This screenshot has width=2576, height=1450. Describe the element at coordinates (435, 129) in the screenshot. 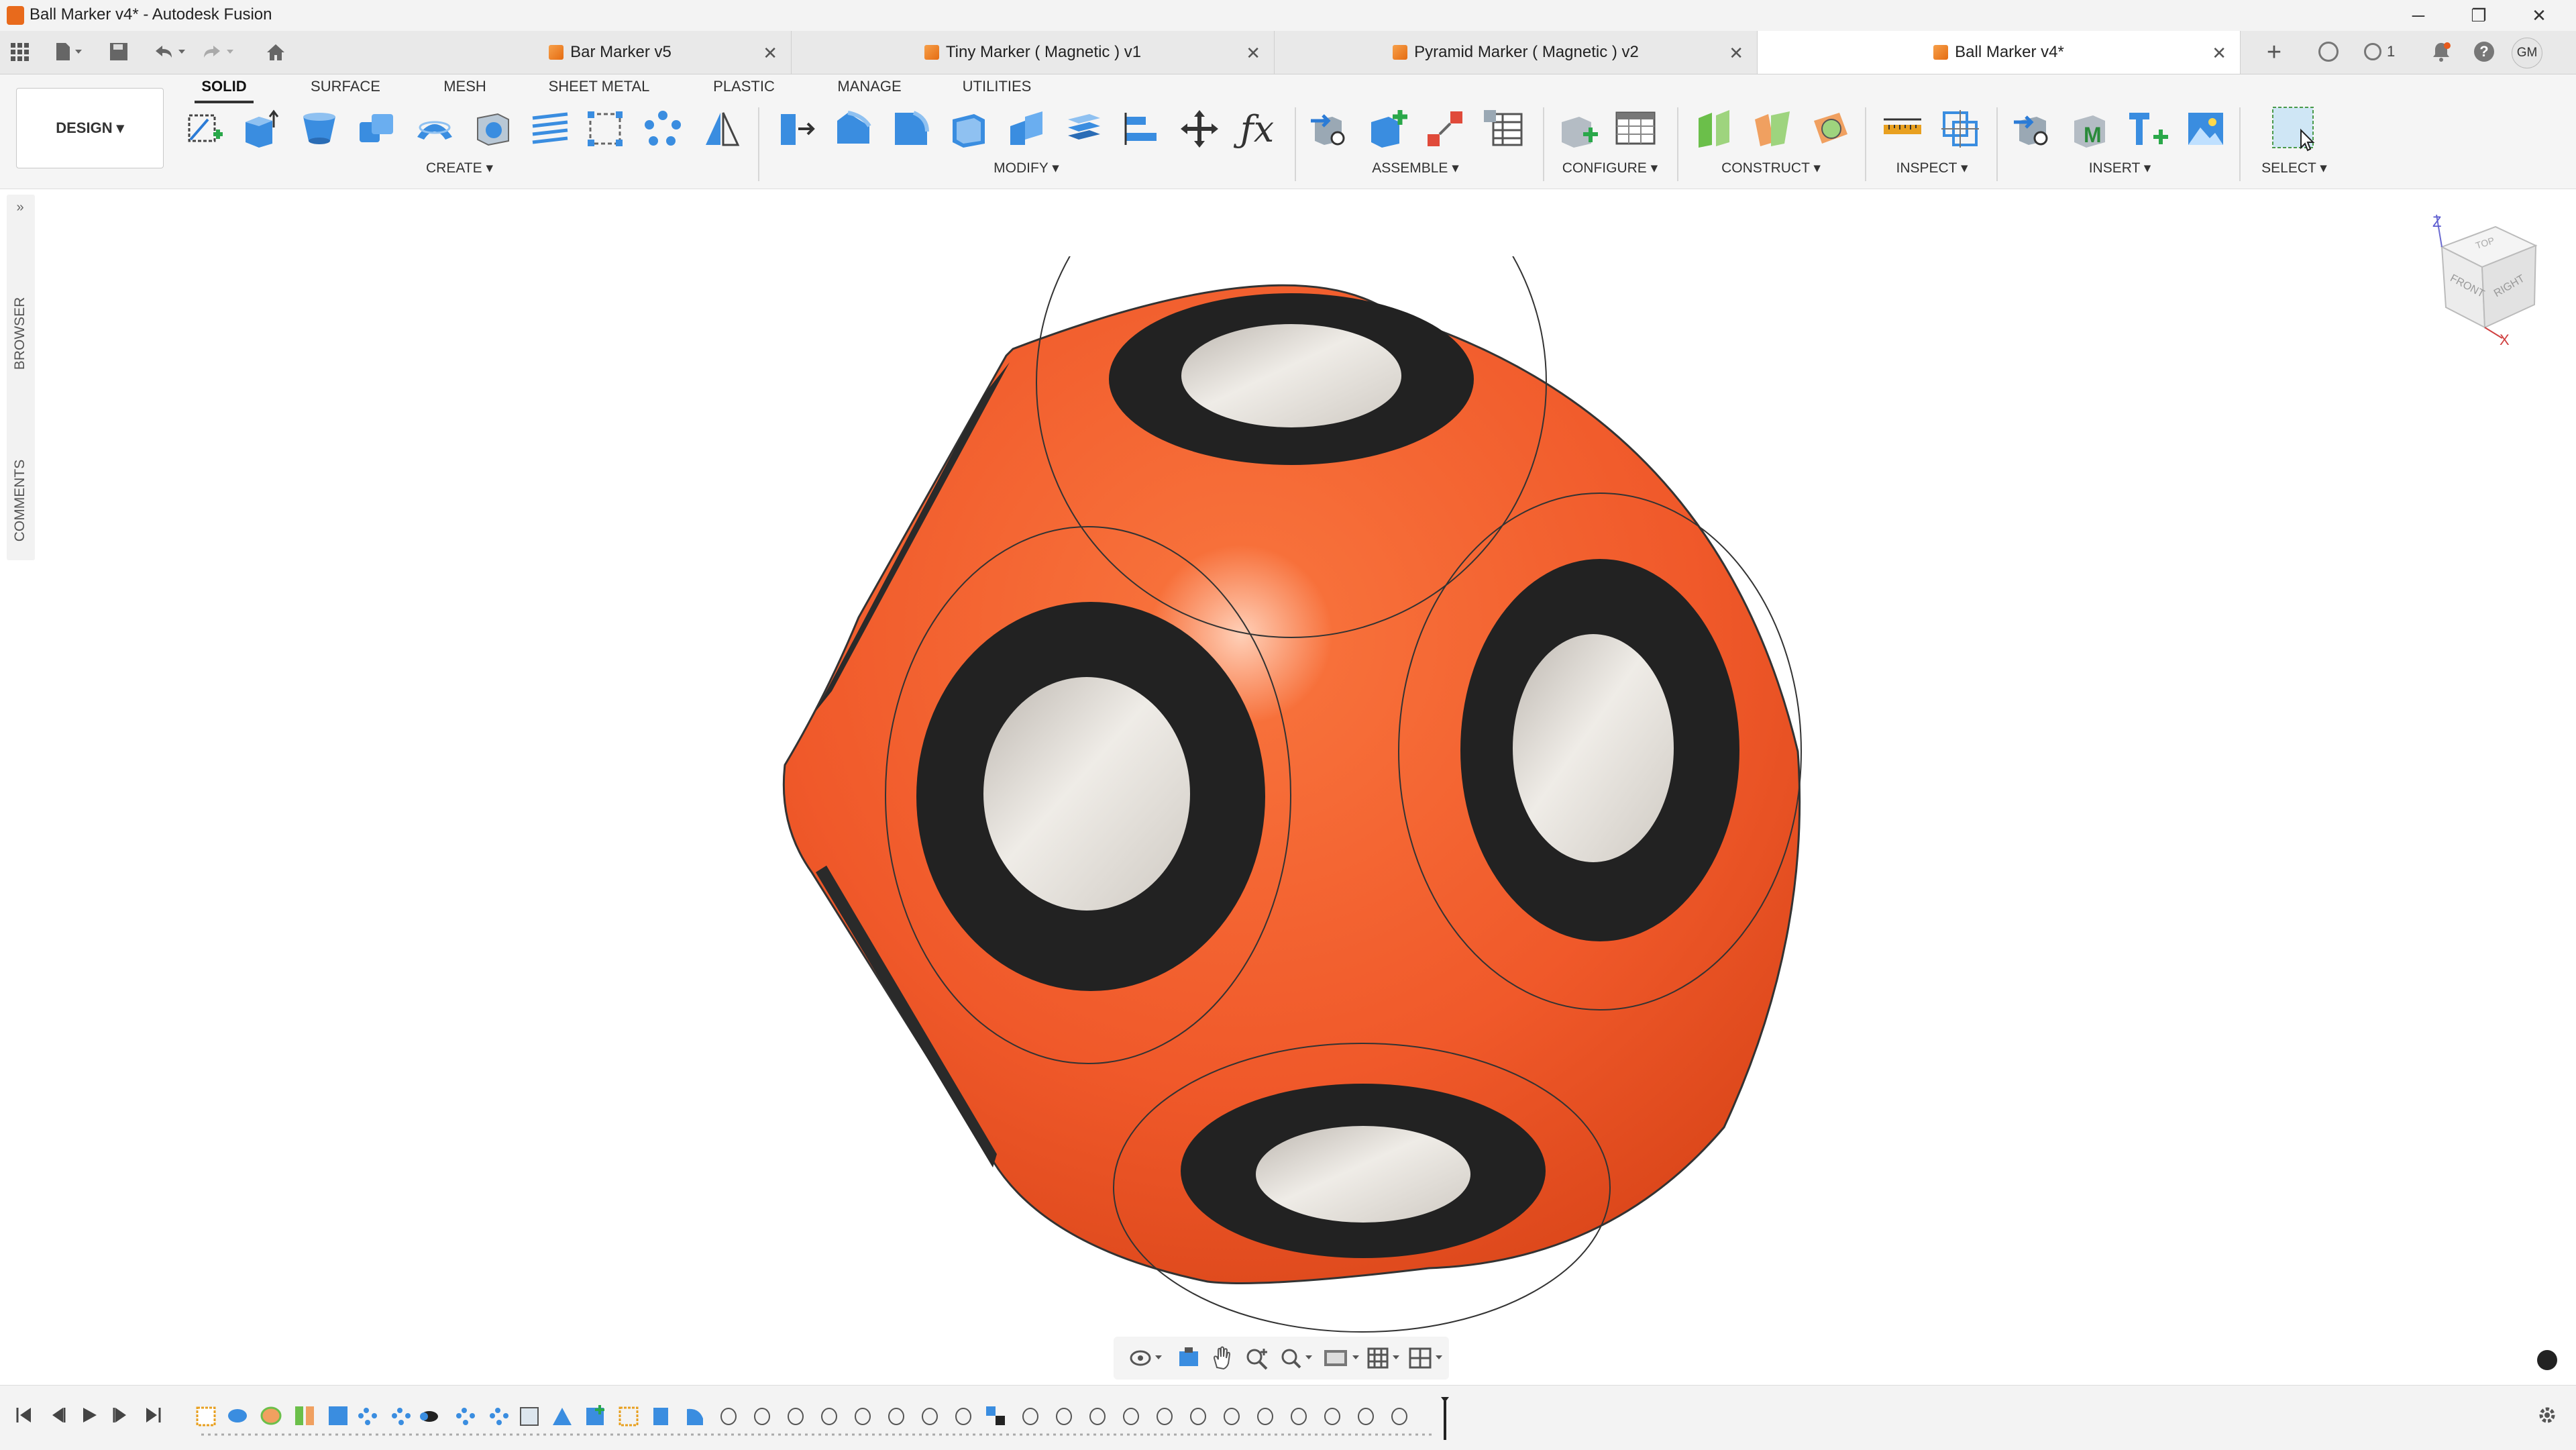

I see `sweep-icon` at that location.